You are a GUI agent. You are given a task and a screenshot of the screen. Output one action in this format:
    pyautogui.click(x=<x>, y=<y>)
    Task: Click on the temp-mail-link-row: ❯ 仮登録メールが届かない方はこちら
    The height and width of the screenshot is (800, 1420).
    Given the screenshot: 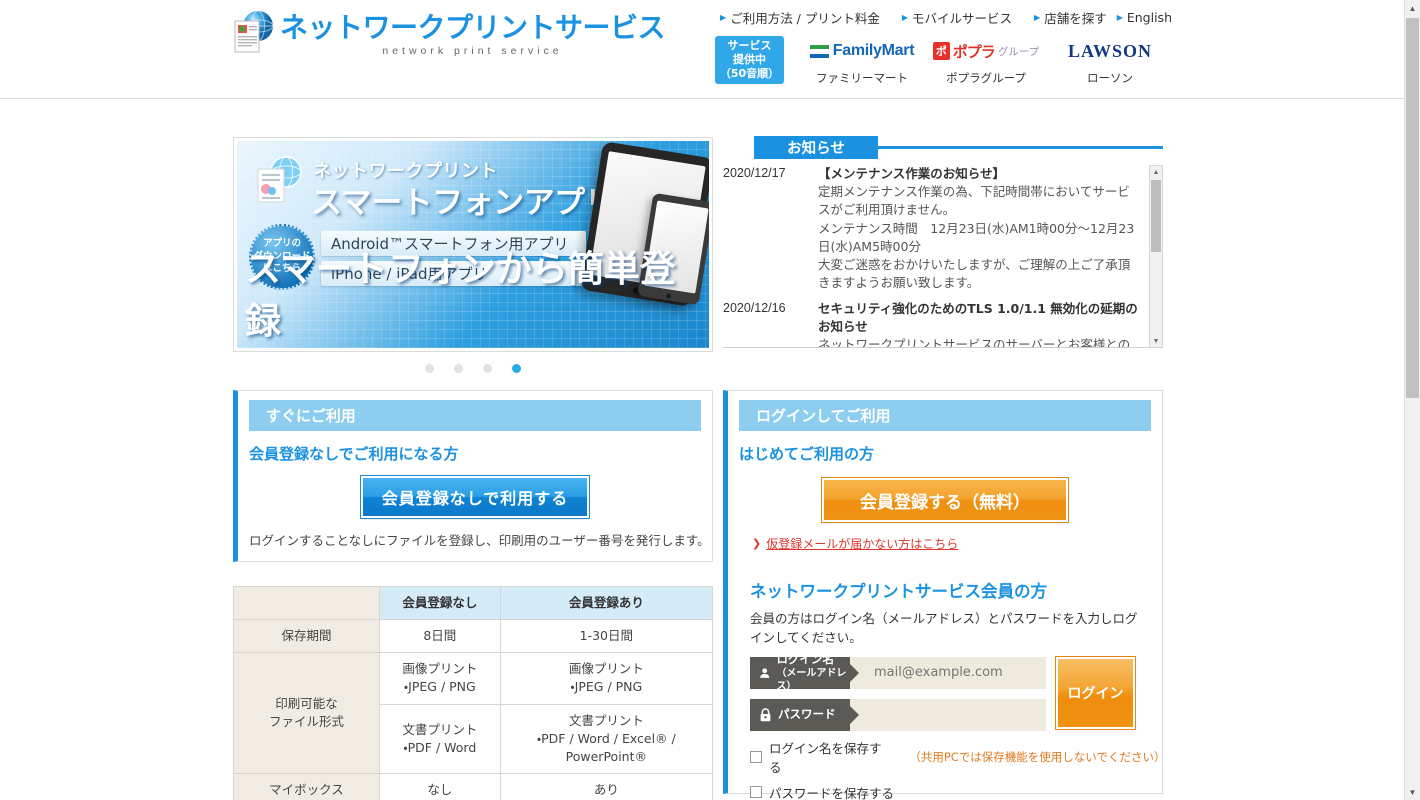 What is the action you would take?
    pyautogui.click(x=957, y=543)
    